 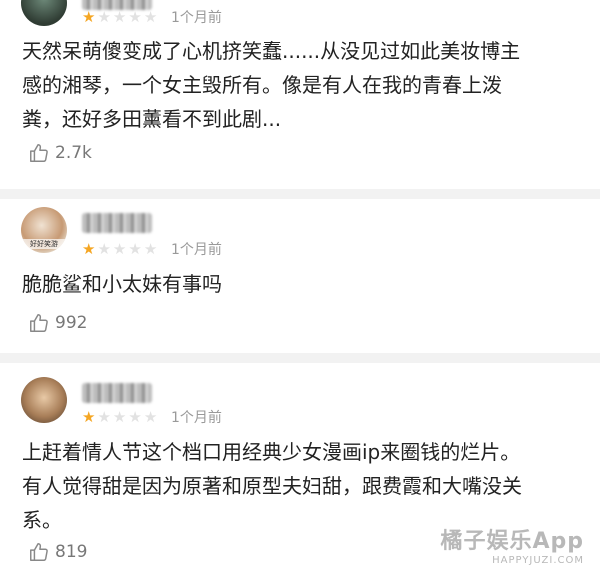 I want to click on like-button: 2.7k, so click(x=60, y=153).